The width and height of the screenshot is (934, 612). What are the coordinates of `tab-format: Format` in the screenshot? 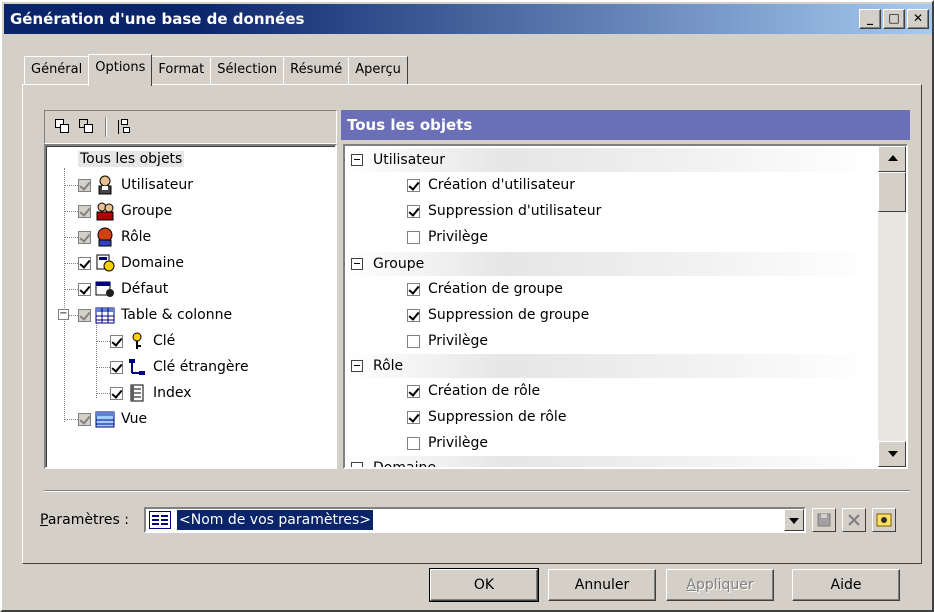 It's located at (181, 70).